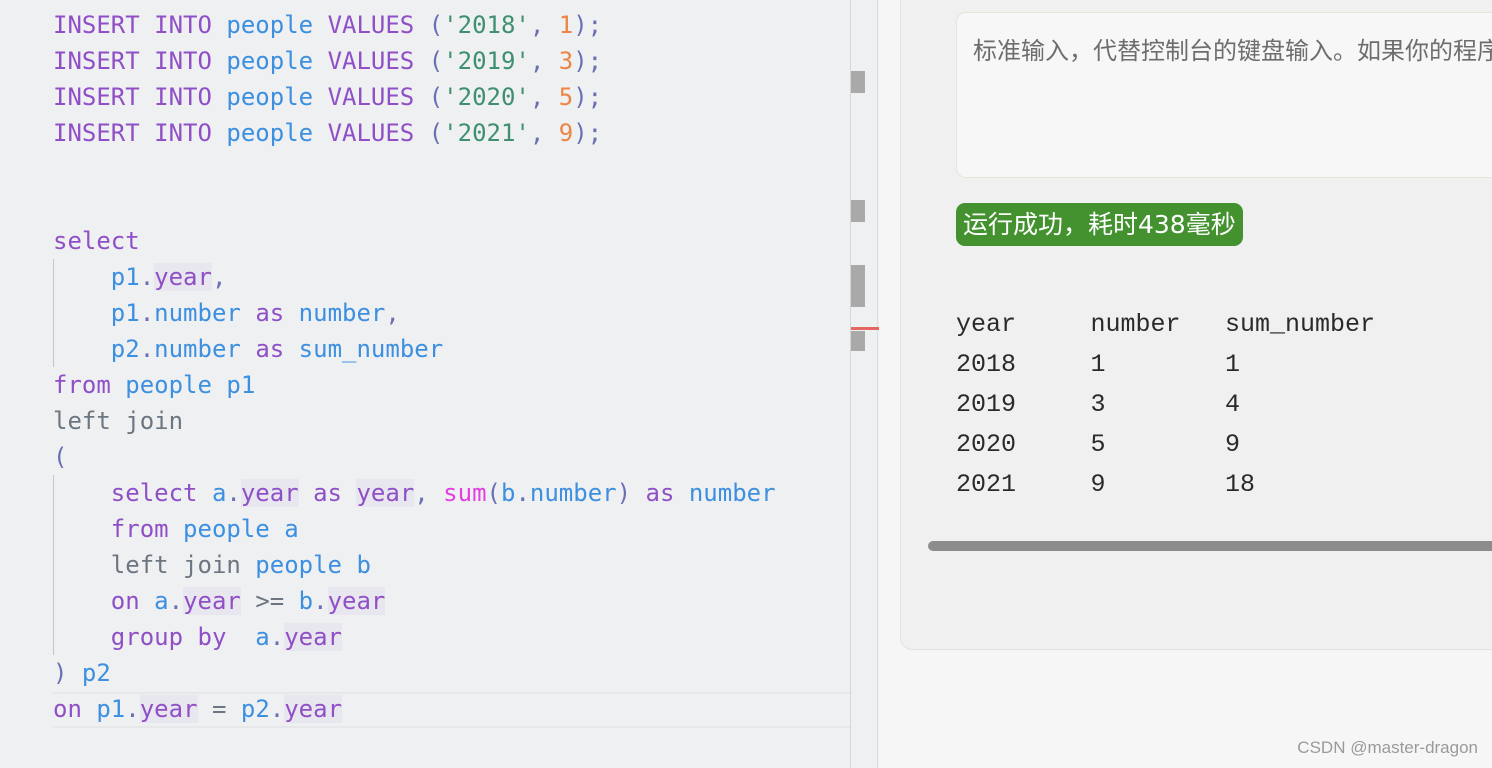 The width and height of the screenshot is (1492, 768). What do you see at coordinates (1210, 546) in the screenshot?
I see `horizontal-scrollbar` at bounding box center [1210, 546].